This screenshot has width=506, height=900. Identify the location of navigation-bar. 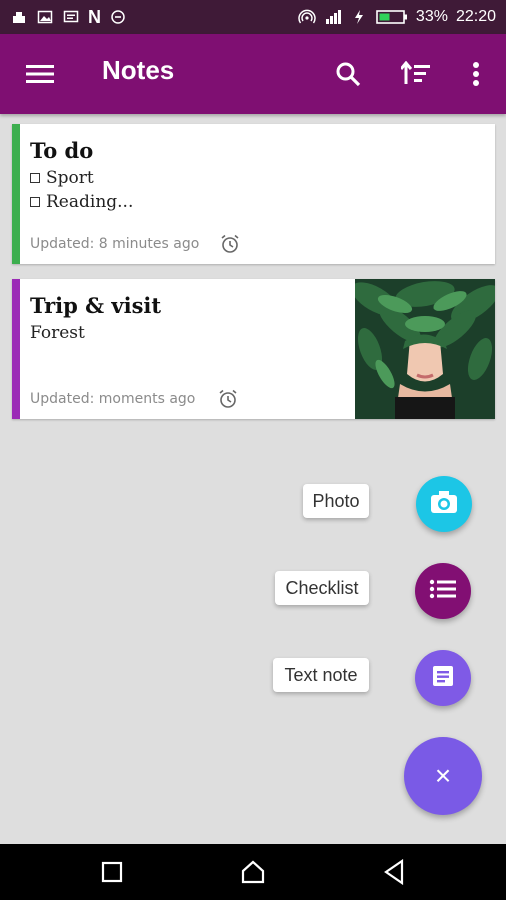
(253, 872).